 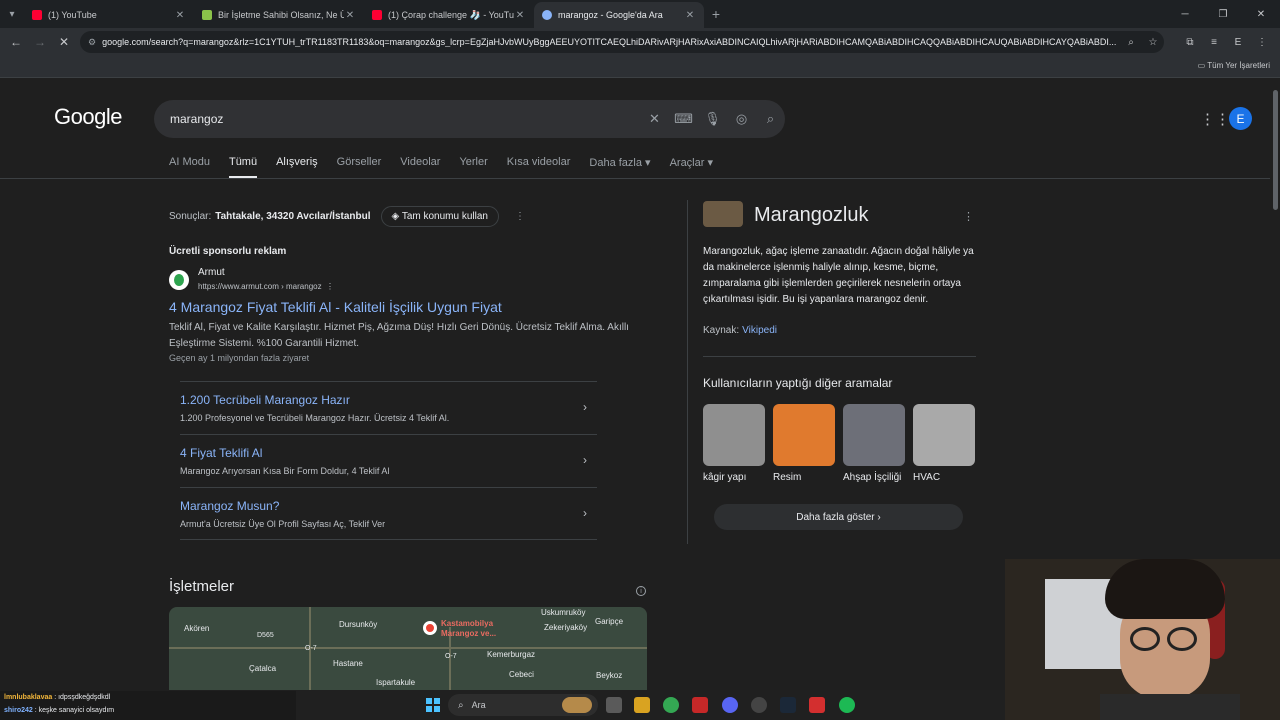 I want to click on menu-icon: ⋮, so click(x=1262, y=42).